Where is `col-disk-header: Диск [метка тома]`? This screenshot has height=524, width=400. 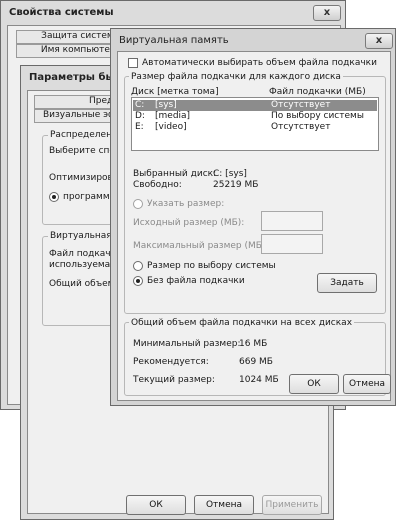
col-disk-header: Диск [метка тома] is located at coordinates (175, 92).